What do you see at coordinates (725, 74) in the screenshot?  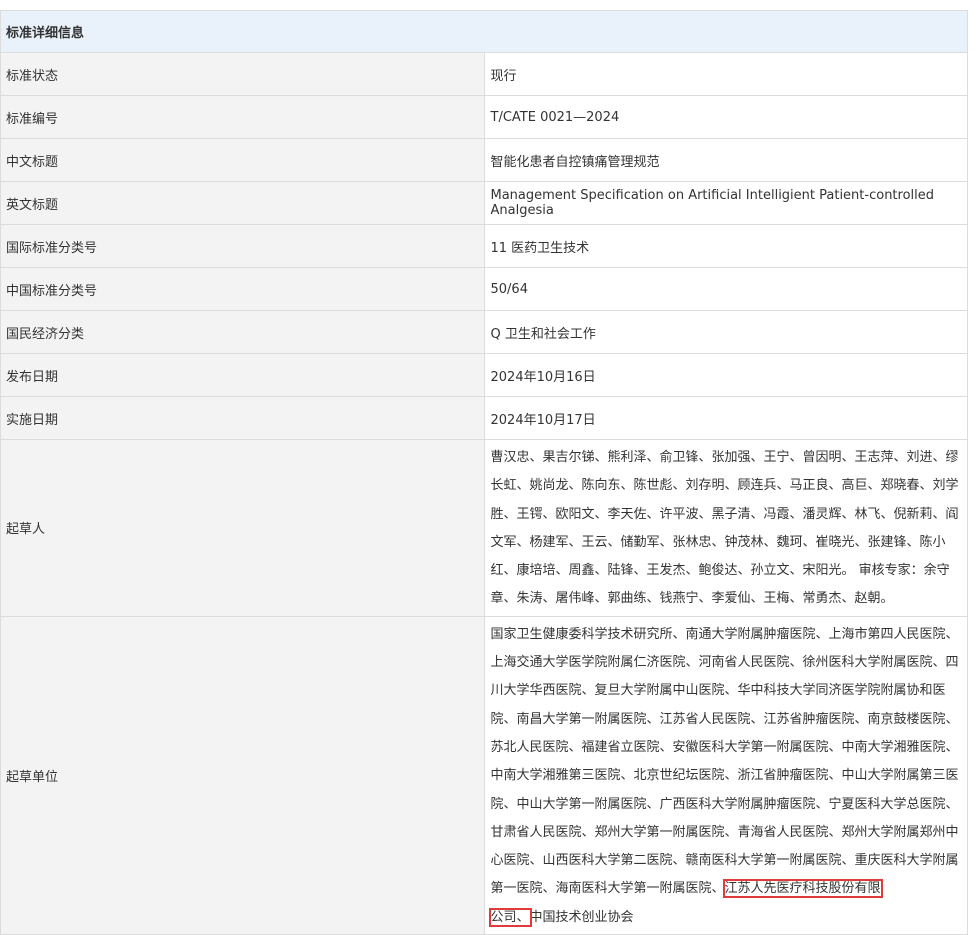 I see `row-value-status: 现行` at bounding box center [725, 74].